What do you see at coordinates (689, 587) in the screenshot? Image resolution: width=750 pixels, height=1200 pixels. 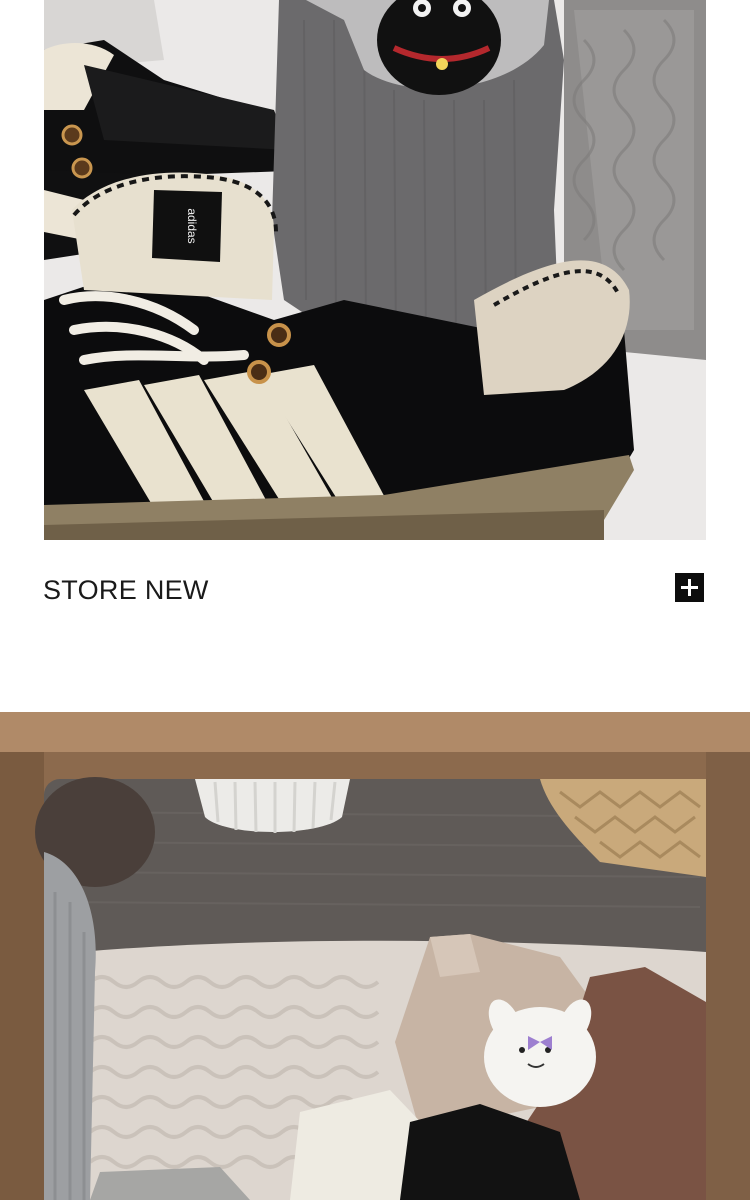 I see `plus-icon` at bounding box center [689, 587].